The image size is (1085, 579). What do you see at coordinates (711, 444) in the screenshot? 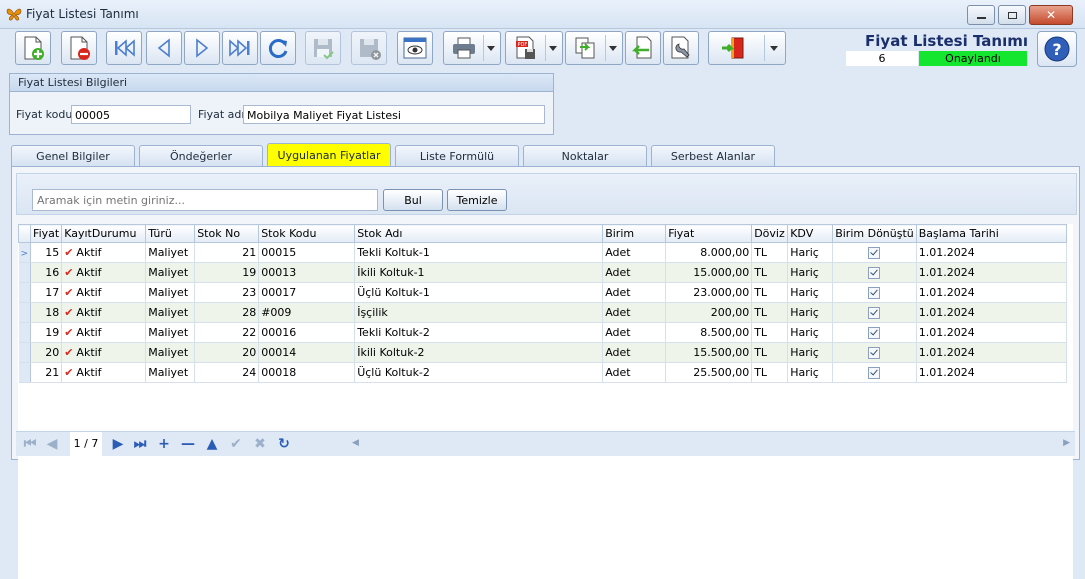
I see `horizontal-scrollbar: ◀ ▶` at bounding box center [711, 444].